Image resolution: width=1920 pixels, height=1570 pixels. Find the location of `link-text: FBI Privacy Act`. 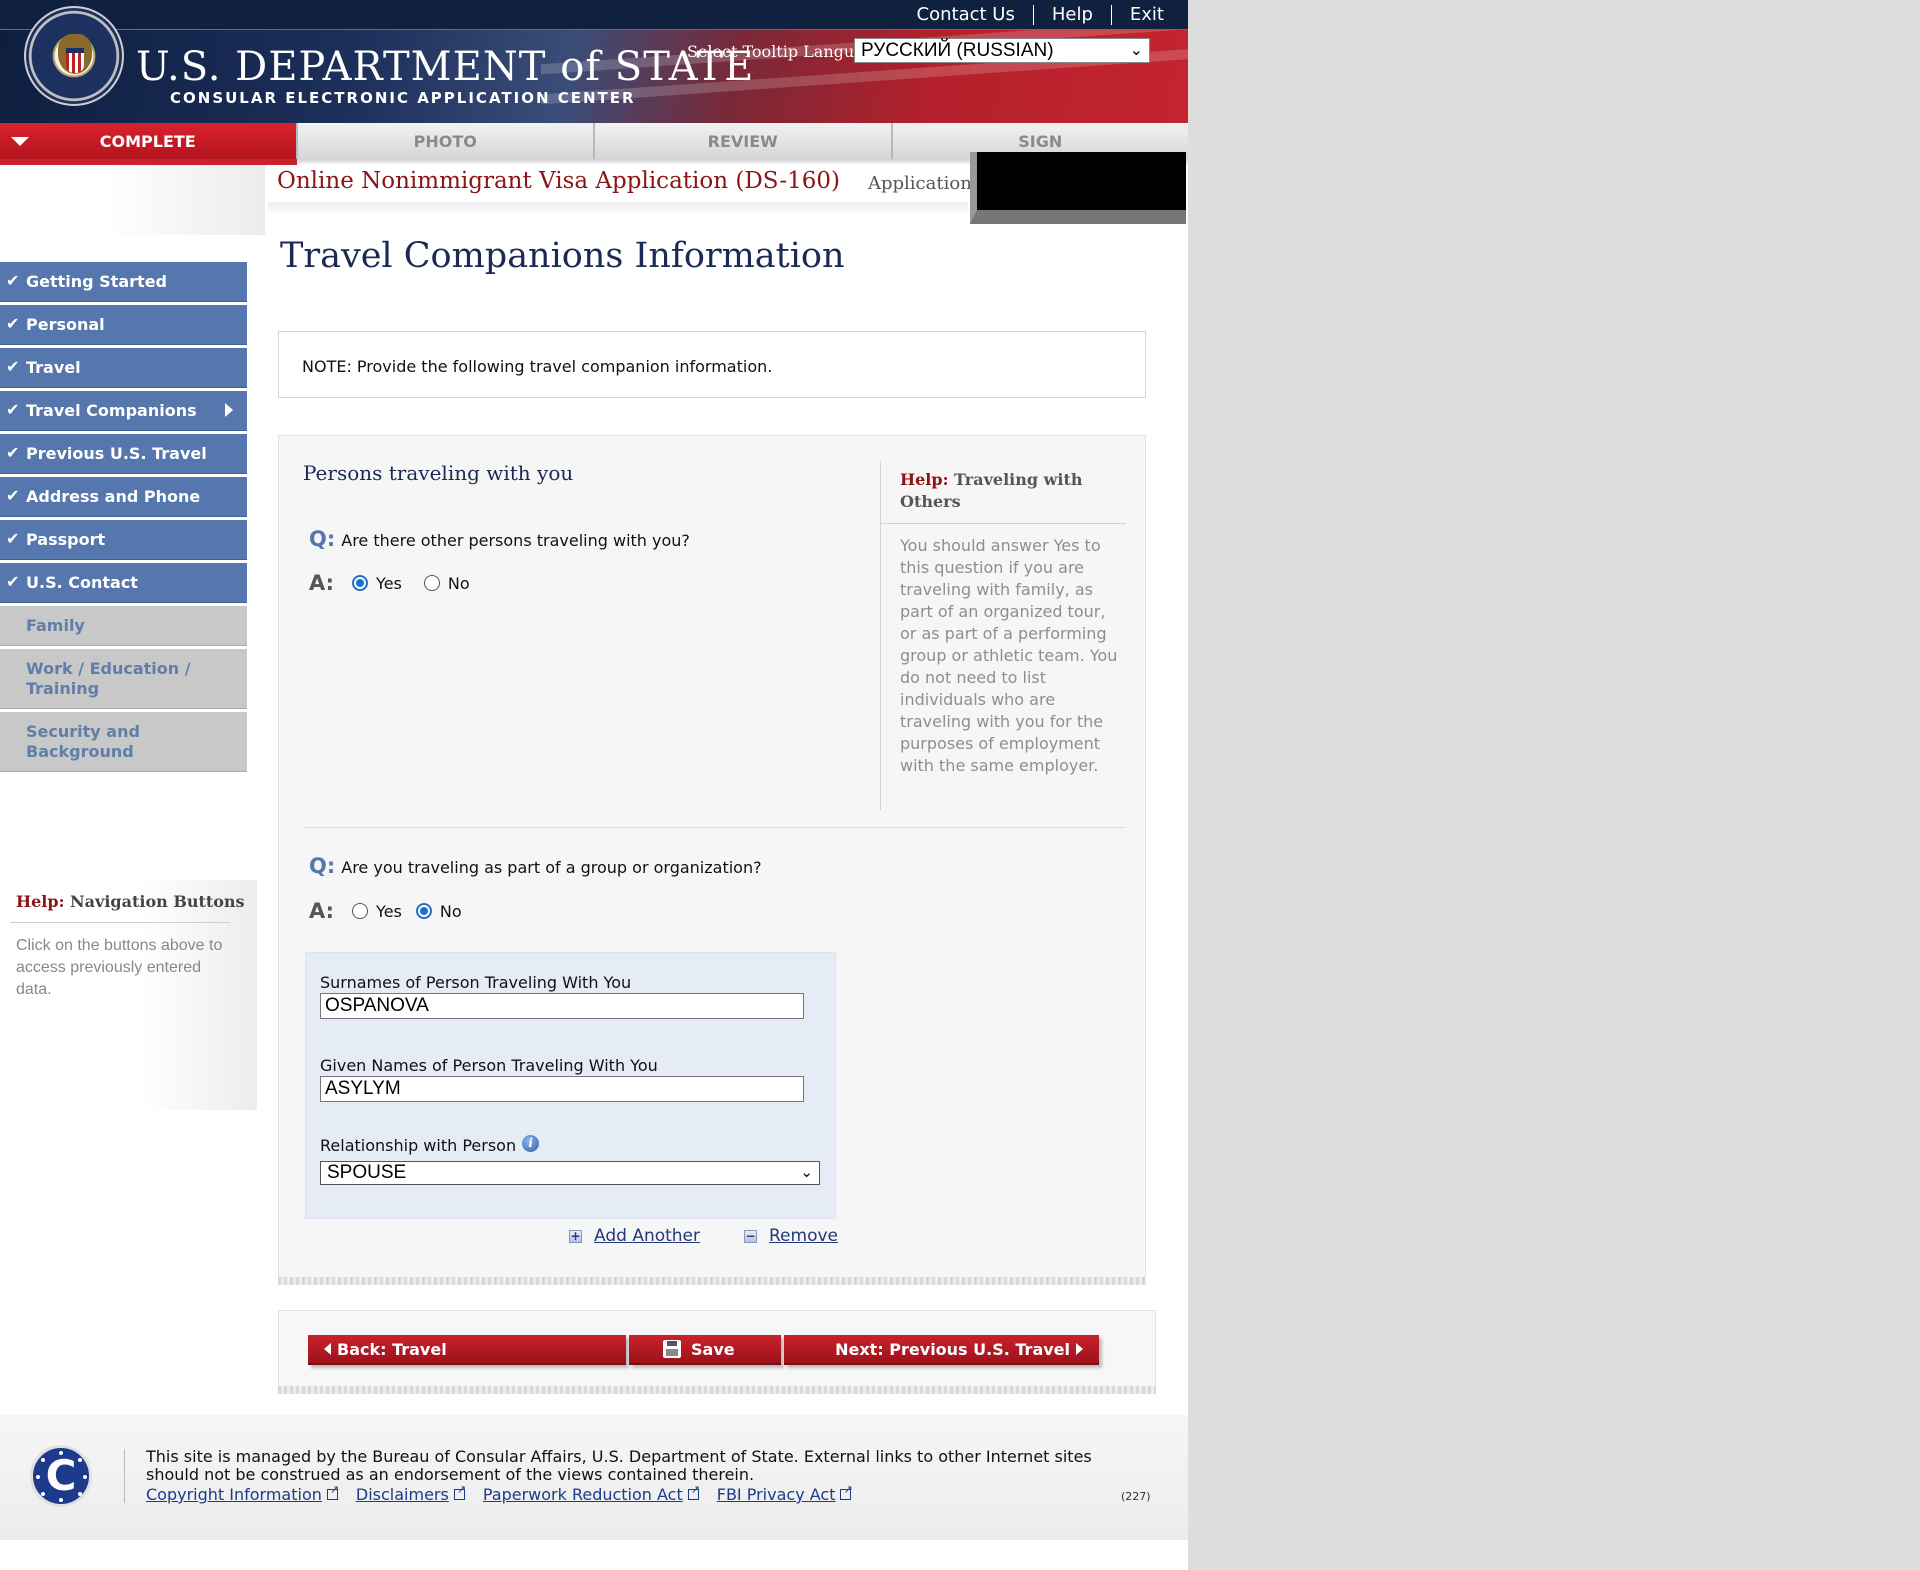

link-text: FBI Privacy Act is located at coordinates (776, 1494).